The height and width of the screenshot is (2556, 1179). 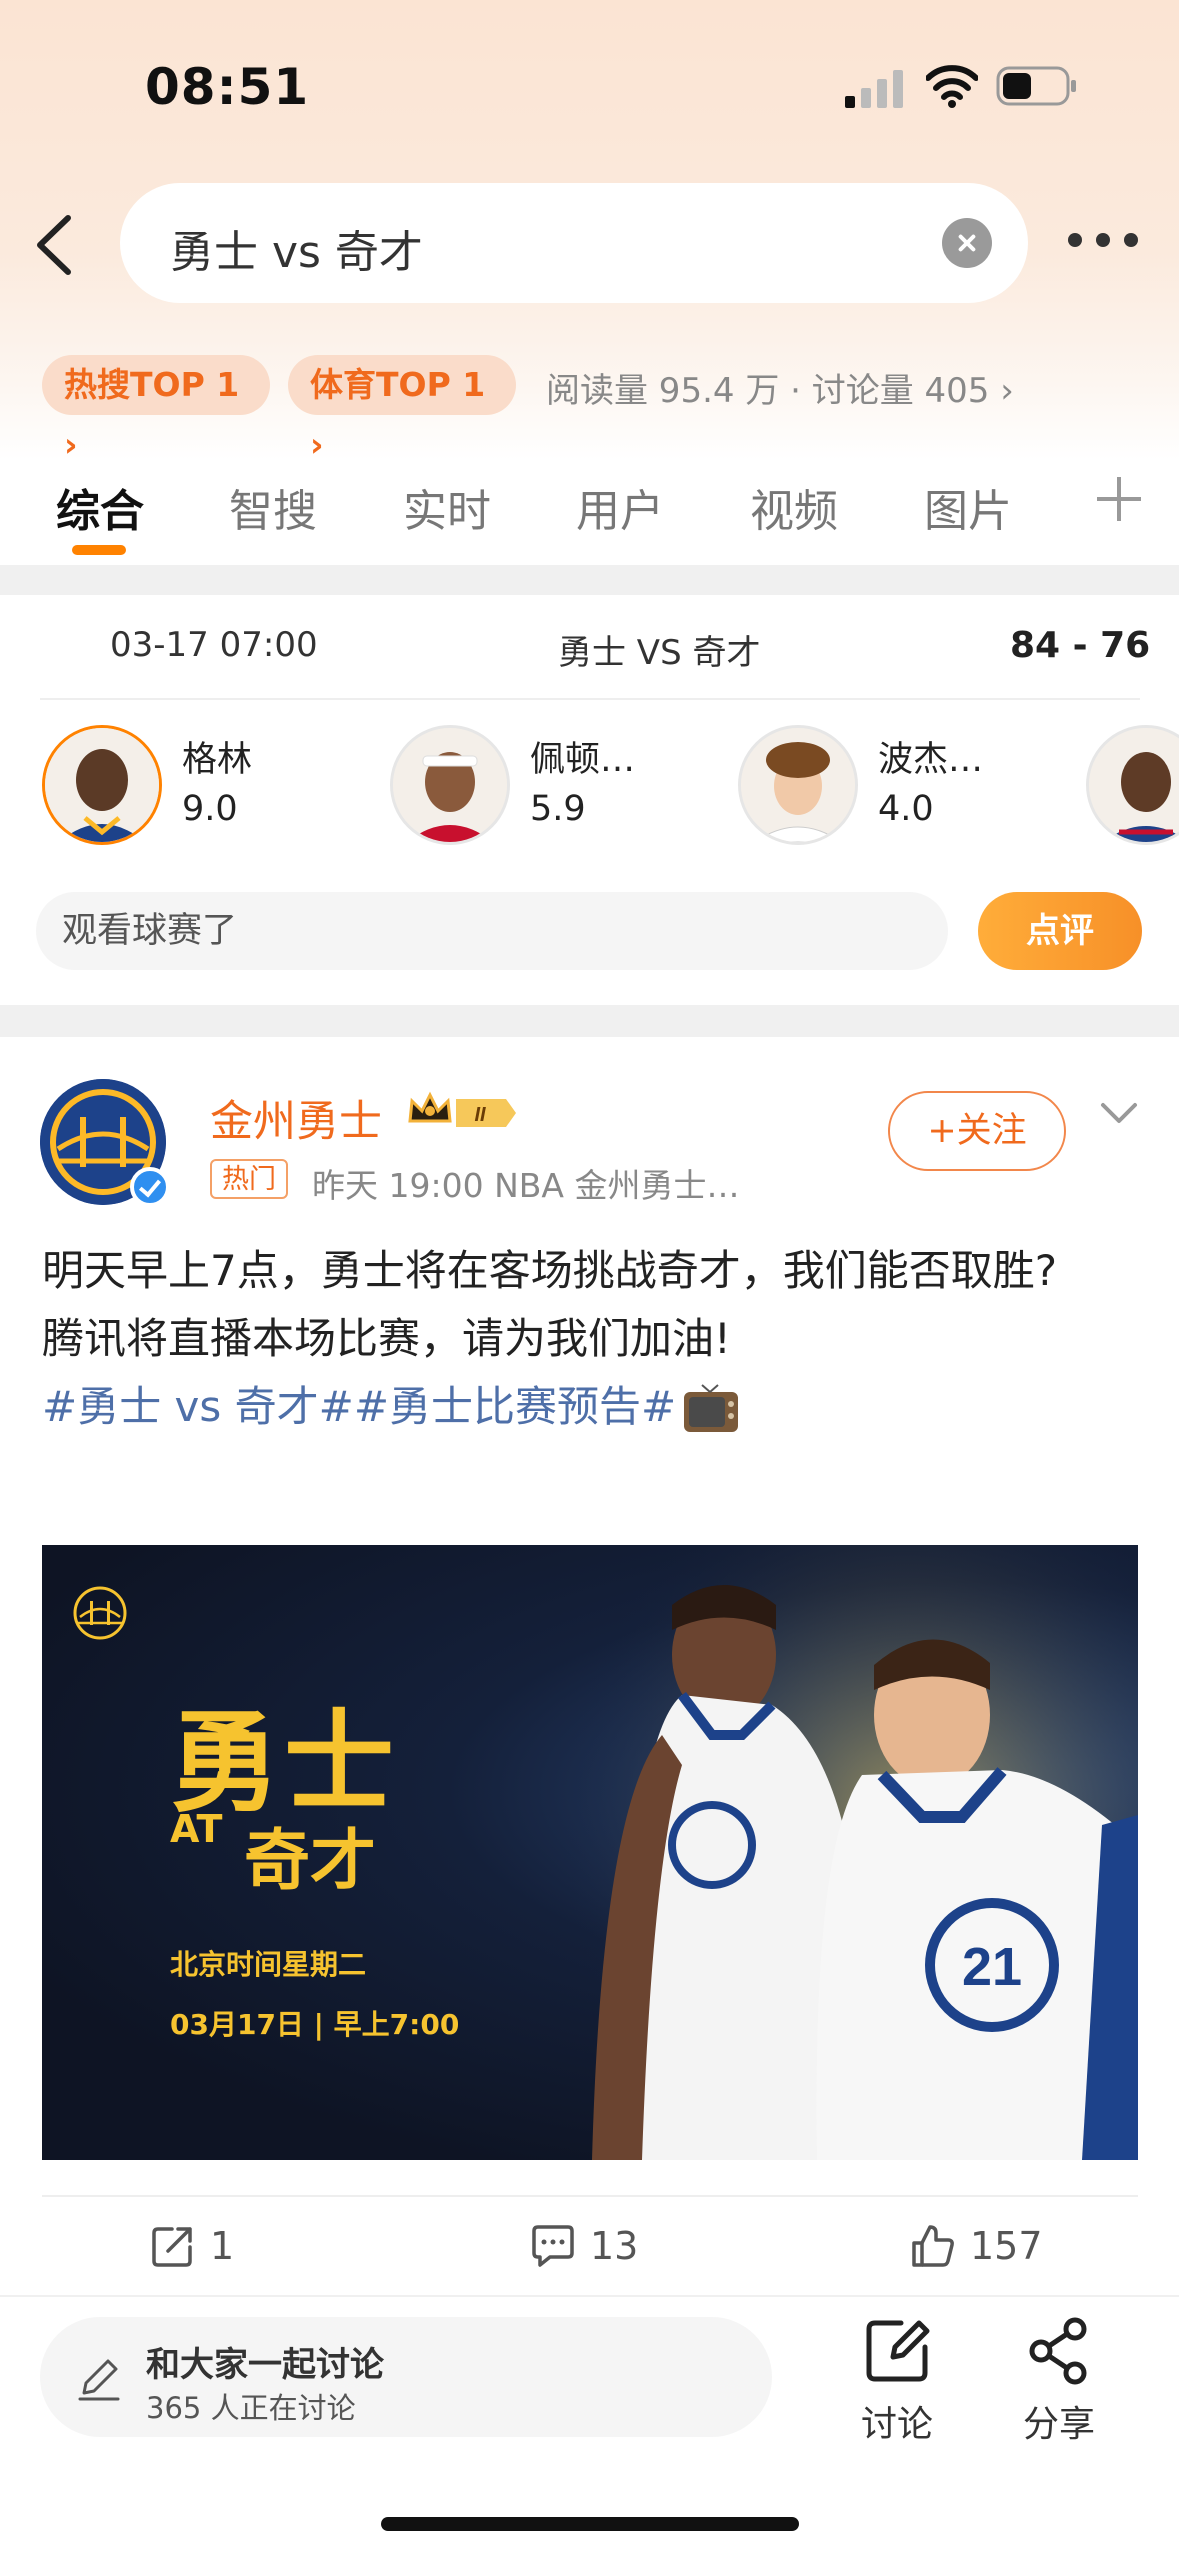 What do you see at coordinates (1036, 86) in the screenshot?
I see `battery-icon` at bounding box center [1036, 86].